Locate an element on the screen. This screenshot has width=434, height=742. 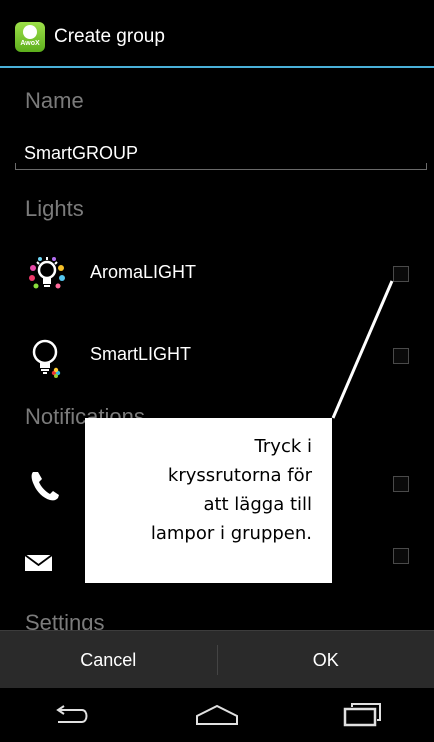
callout-line-3: att lägga till is located at coordinates (257, 504).